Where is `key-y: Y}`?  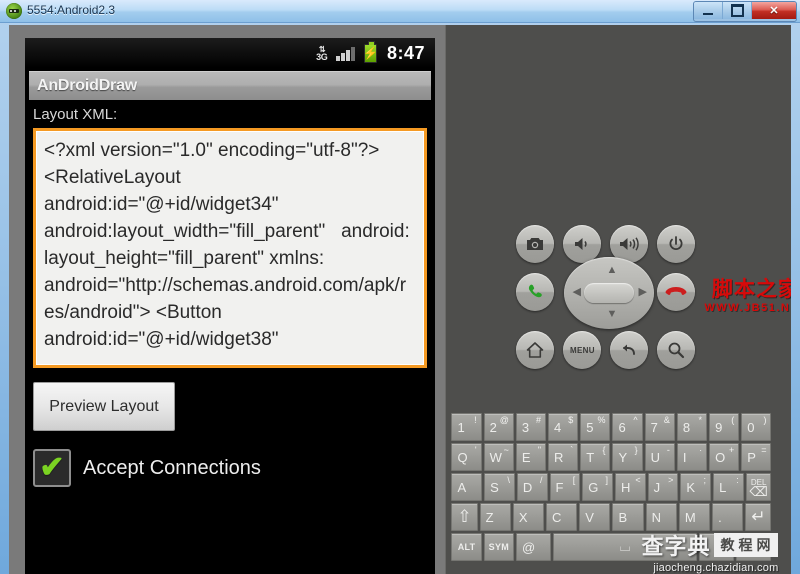
key-y: Y} is located at coordinates (627, 457).